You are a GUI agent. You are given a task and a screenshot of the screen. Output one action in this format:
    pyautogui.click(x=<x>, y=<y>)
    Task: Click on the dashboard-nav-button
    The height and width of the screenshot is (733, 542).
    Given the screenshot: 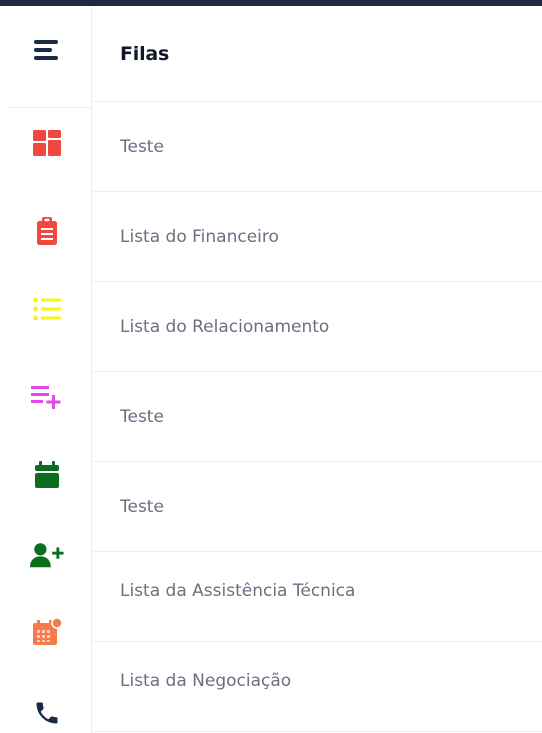 What is the action you would take?
    pyautogui.click(x=47, y=143)
    